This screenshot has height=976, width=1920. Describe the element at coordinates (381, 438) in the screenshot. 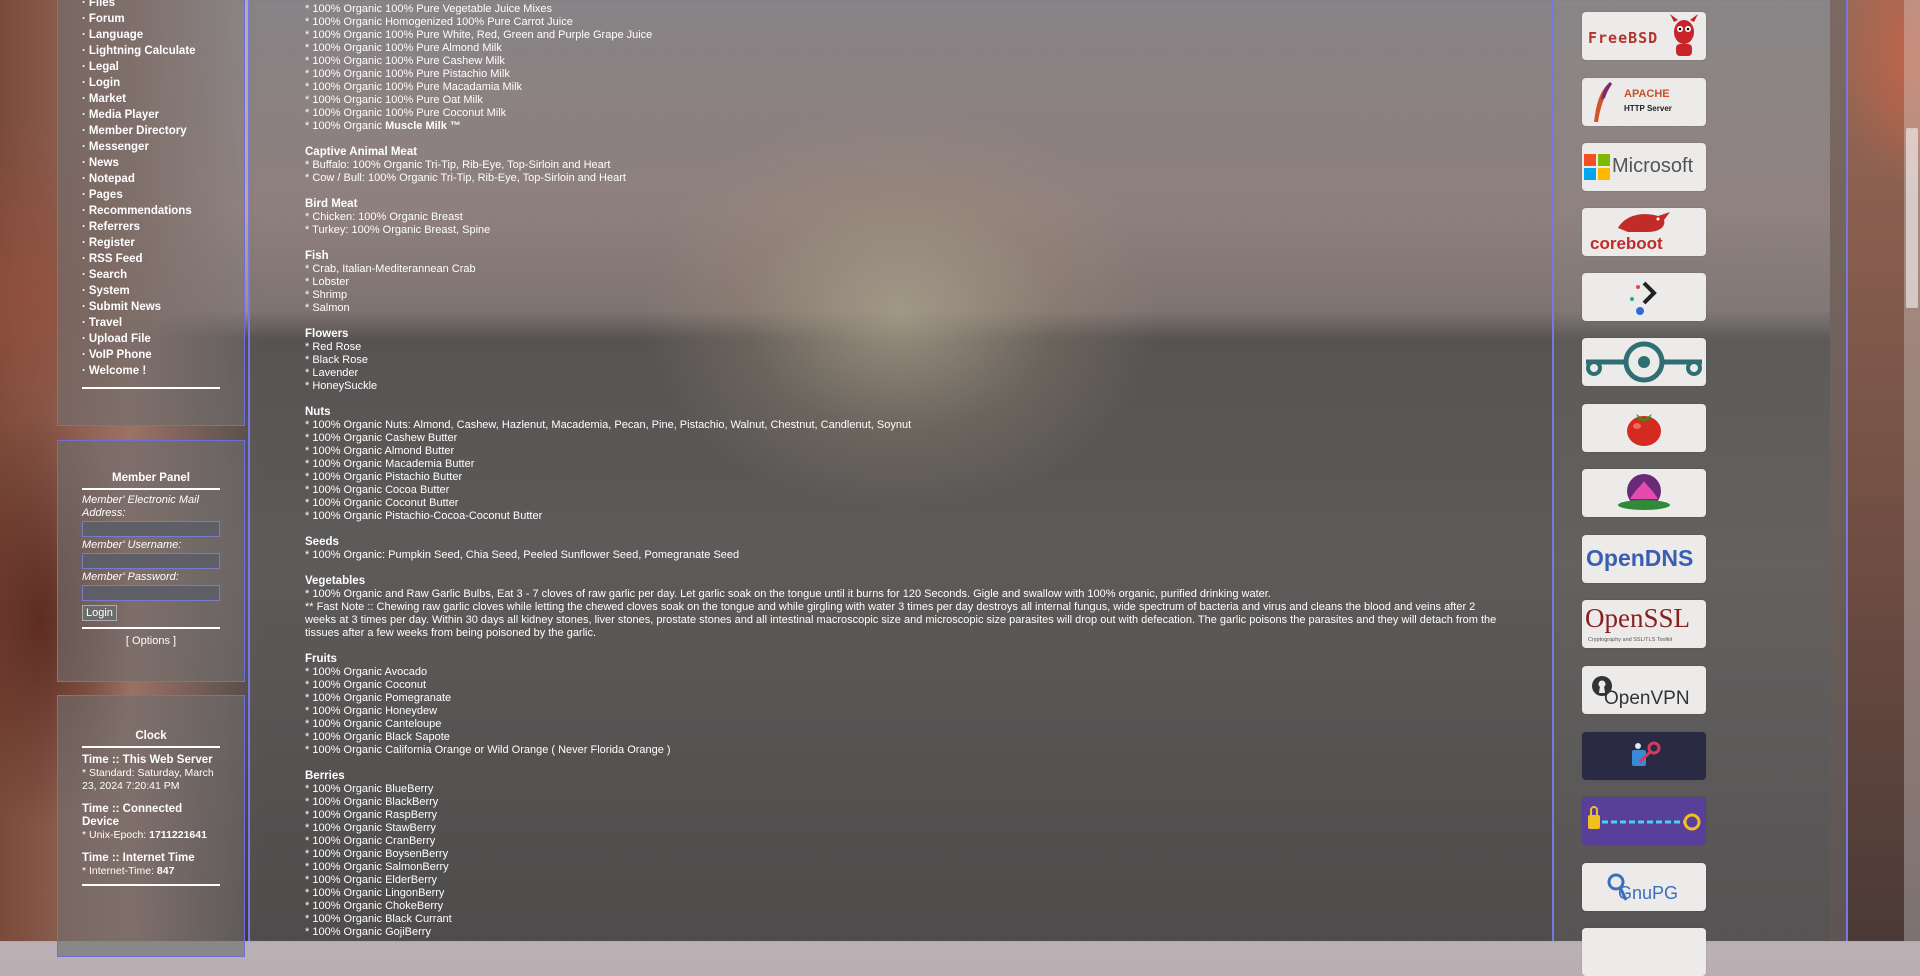

I see `list-item: * 100% Organic Cashew Butter` at that location.